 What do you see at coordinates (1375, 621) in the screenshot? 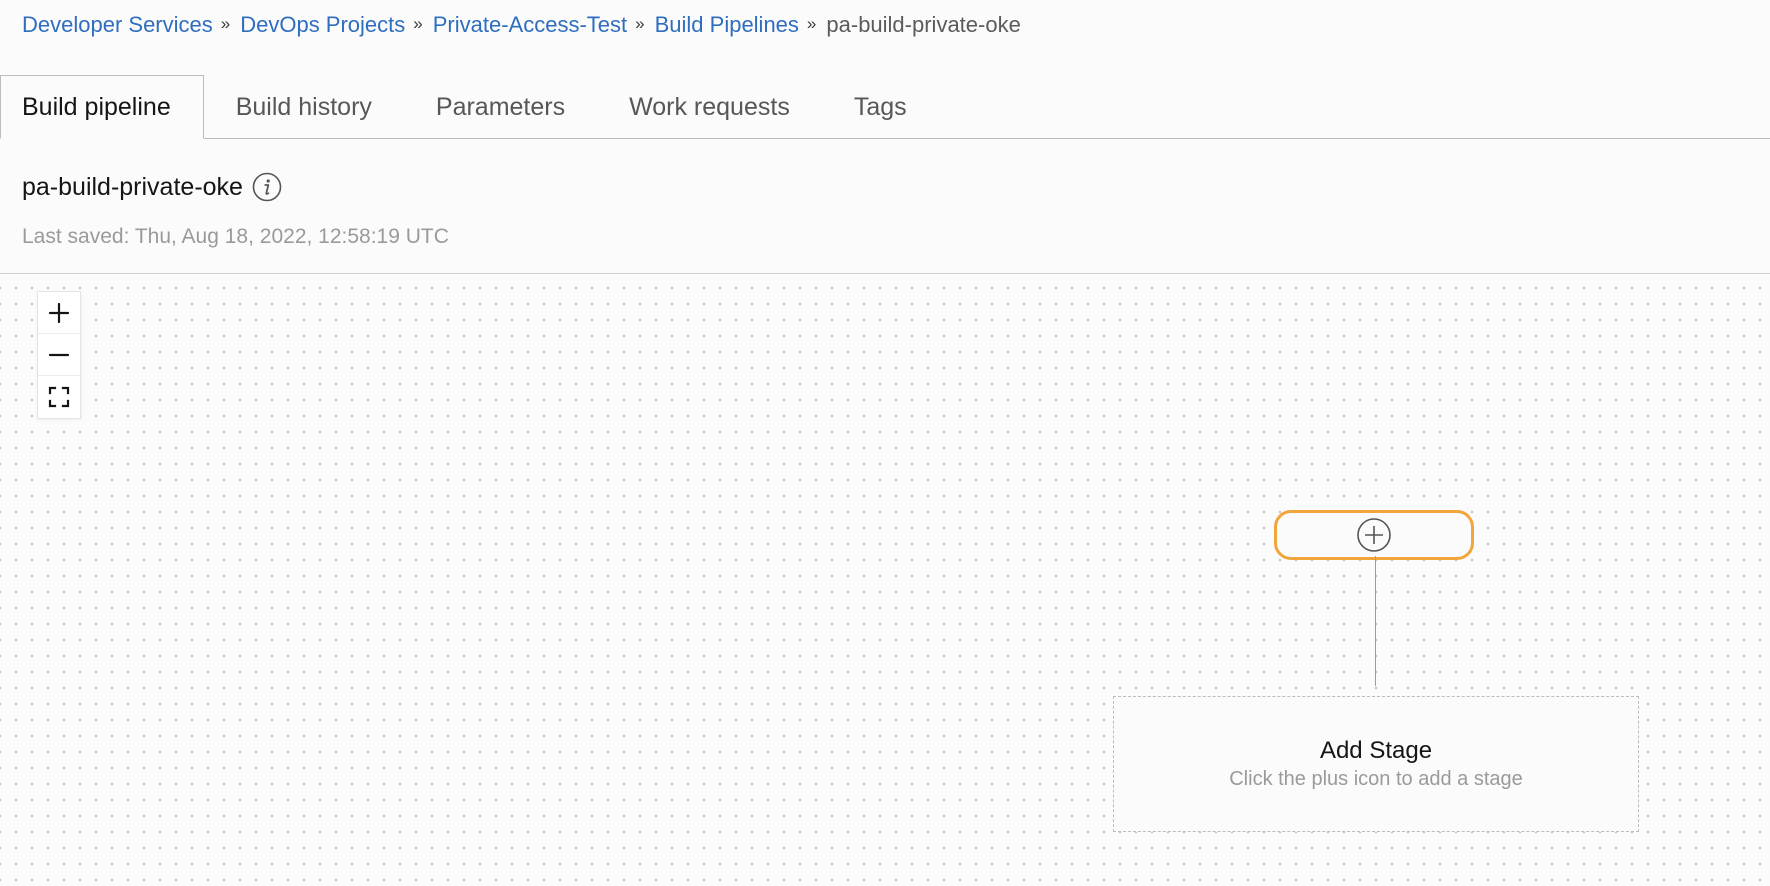
I see `connector-line` at bounding box center [1375, 621].